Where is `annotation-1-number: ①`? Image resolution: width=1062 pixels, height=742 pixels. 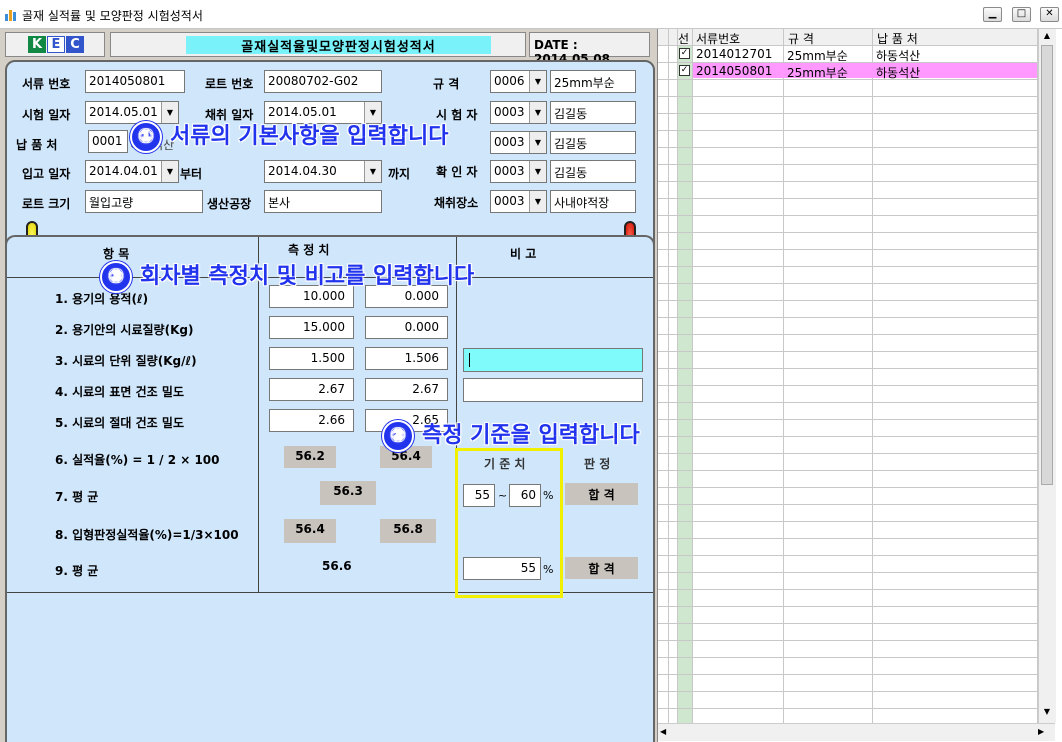 annotation-1-number: ① is located at coordinates (146, 137).